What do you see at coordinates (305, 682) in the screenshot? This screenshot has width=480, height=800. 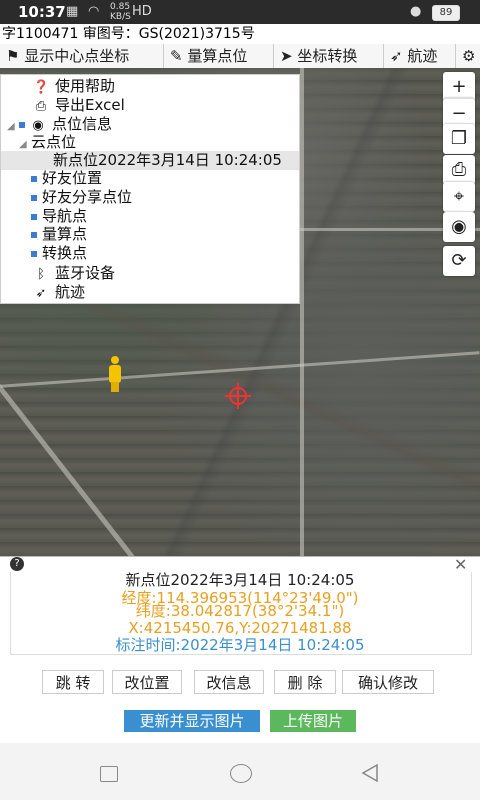 I see `delete-button: 删 除` at bounding box center [305, 682].